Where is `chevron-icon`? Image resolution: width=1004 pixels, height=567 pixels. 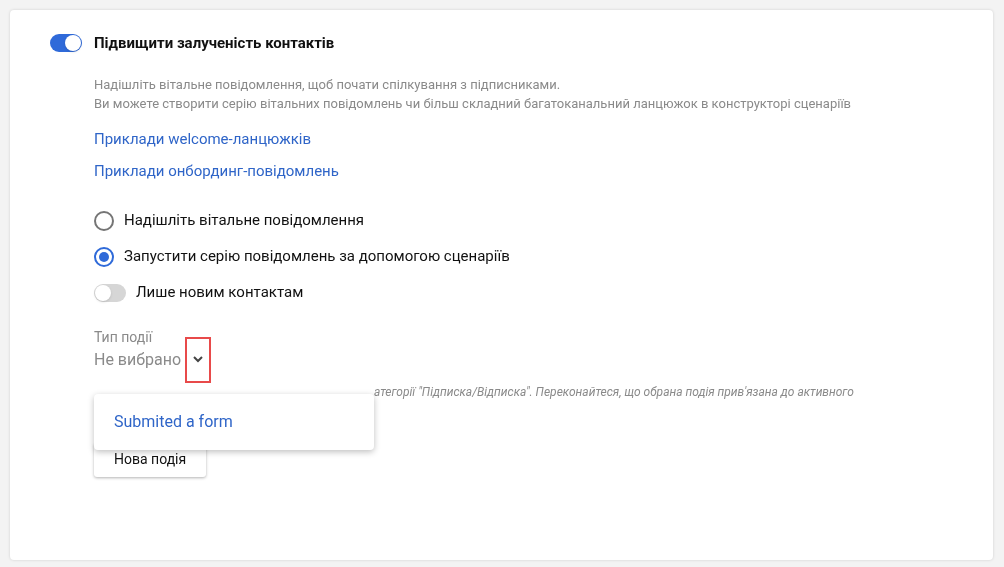
chevron-icon is located at coordinates (198, 359).